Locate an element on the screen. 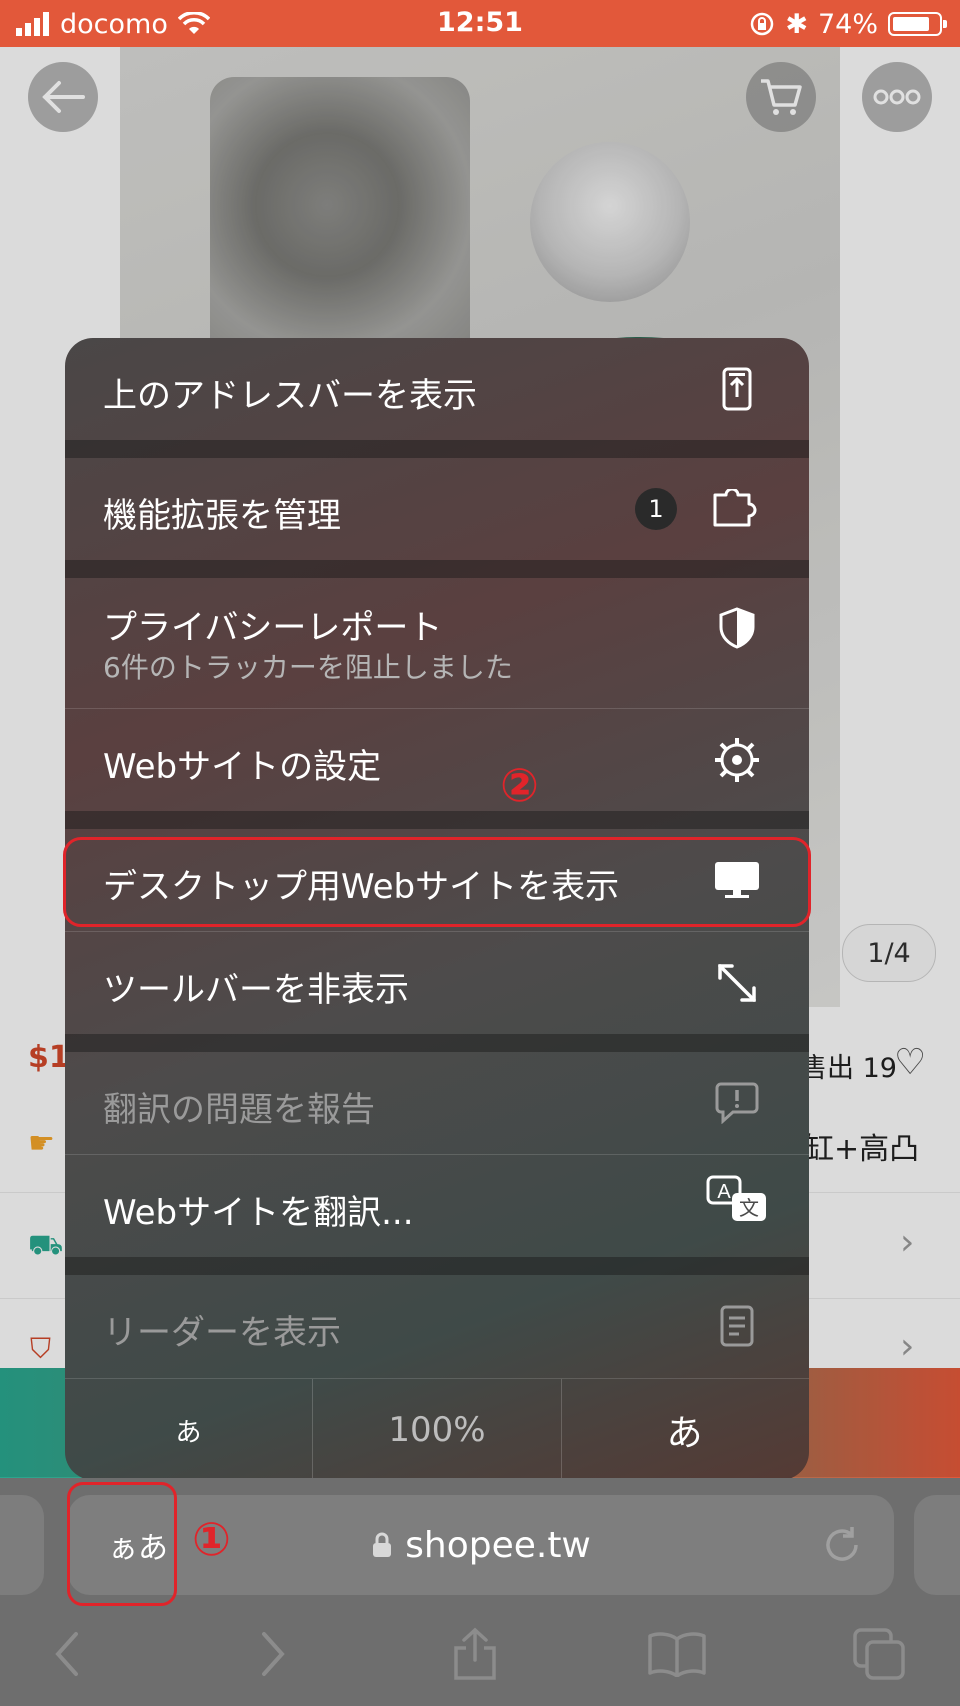 This screenshot has height=1706, width=960. chevron-right-icon is located at coordinates (273, 1654).